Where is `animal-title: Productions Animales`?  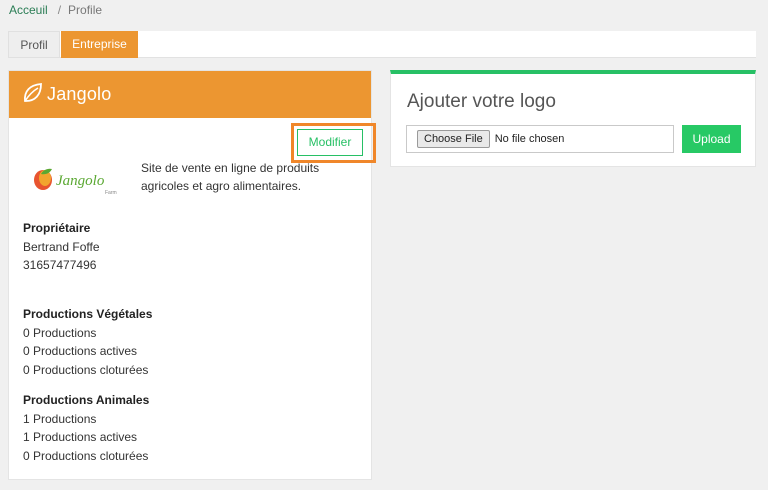 animal-title: Productions Animales is located at coordinates (86, 400).